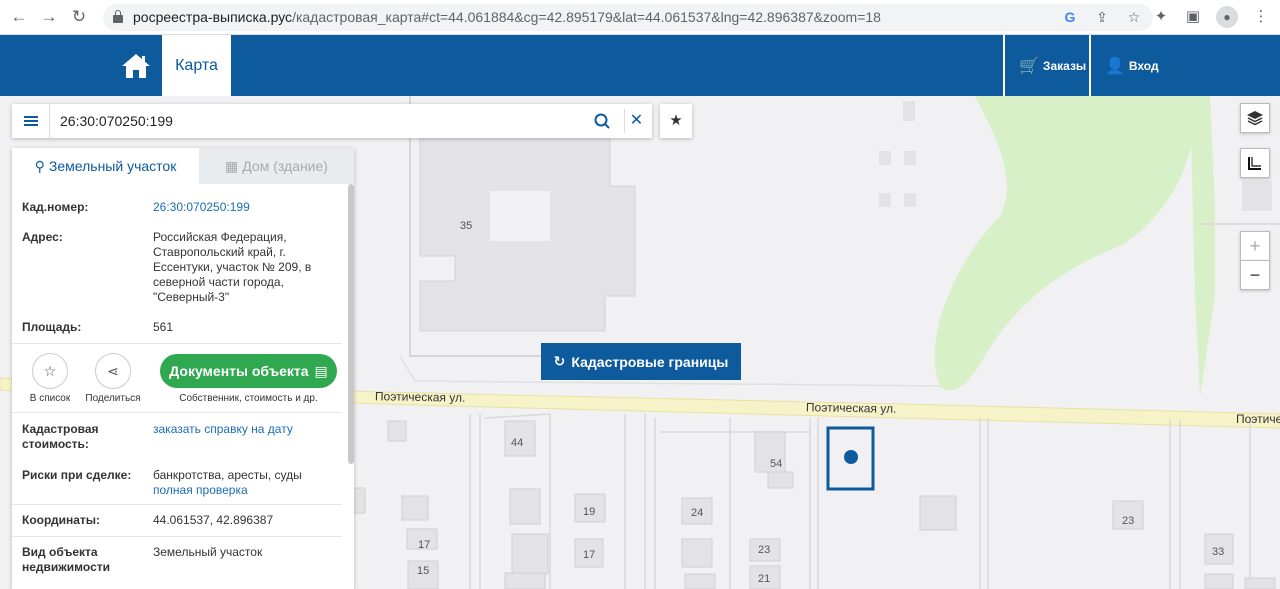 The image size is (1280, 589). Describe the element at coordinates (1029, 66) in the screenshot. I see `cart-icon: 🛒` at that location.